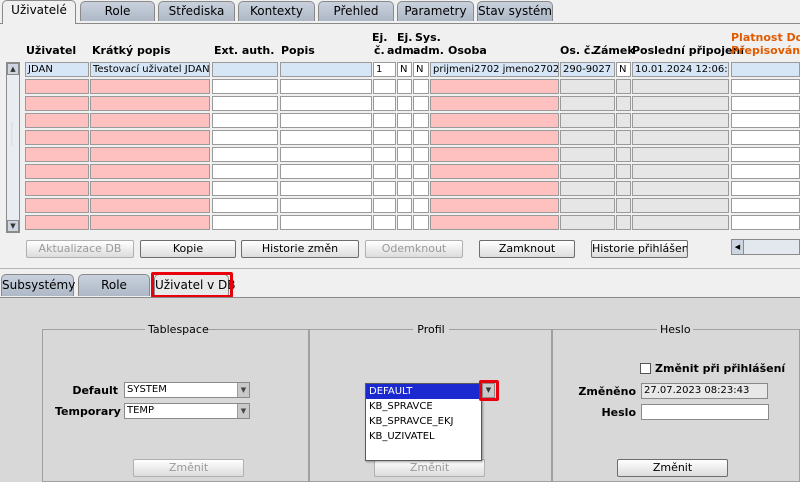 This screenshot has height=482, width=800. Describe the element at coordinates (421, 69) in the screenshot. I see `cell-sys-adm: N` at that location.